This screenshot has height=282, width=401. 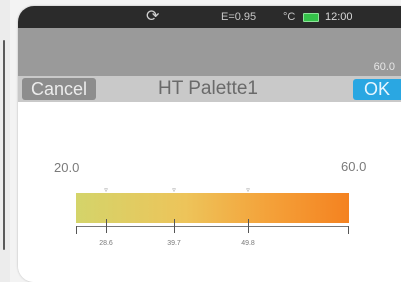 I want to click on temperature-unit: °C, so click(x=289, y=17).